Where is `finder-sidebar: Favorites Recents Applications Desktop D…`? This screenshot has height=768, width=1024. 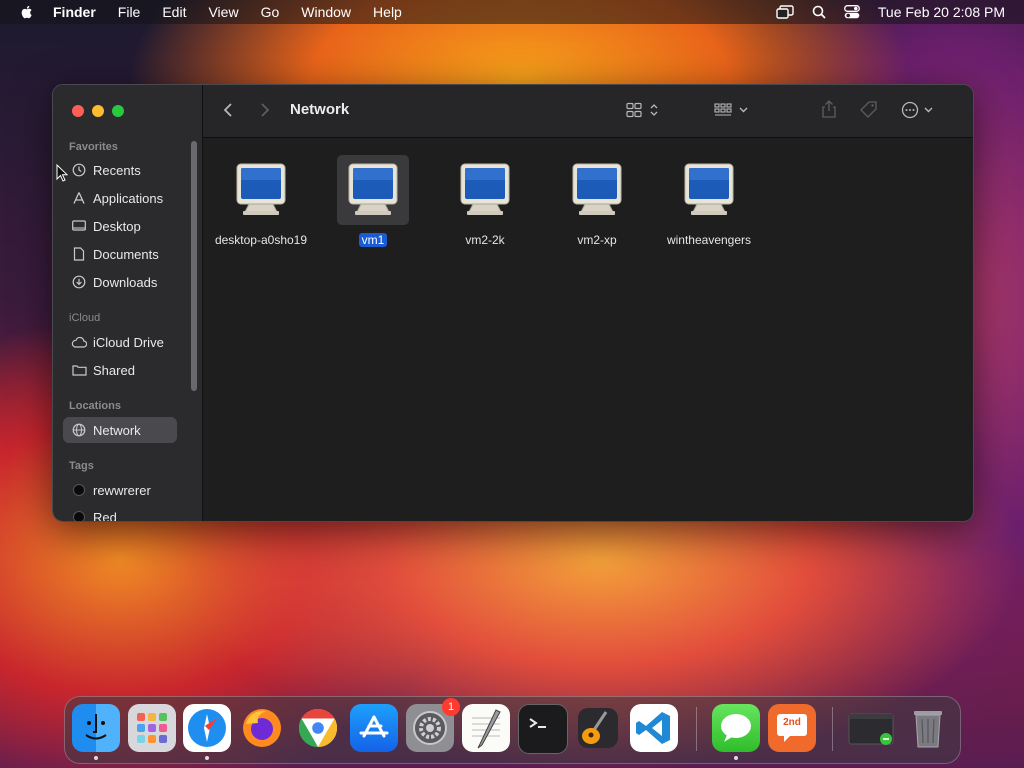
finder-sidebar: Favorites Recents Applications Desktop D… is located at coordinates (128, 303).